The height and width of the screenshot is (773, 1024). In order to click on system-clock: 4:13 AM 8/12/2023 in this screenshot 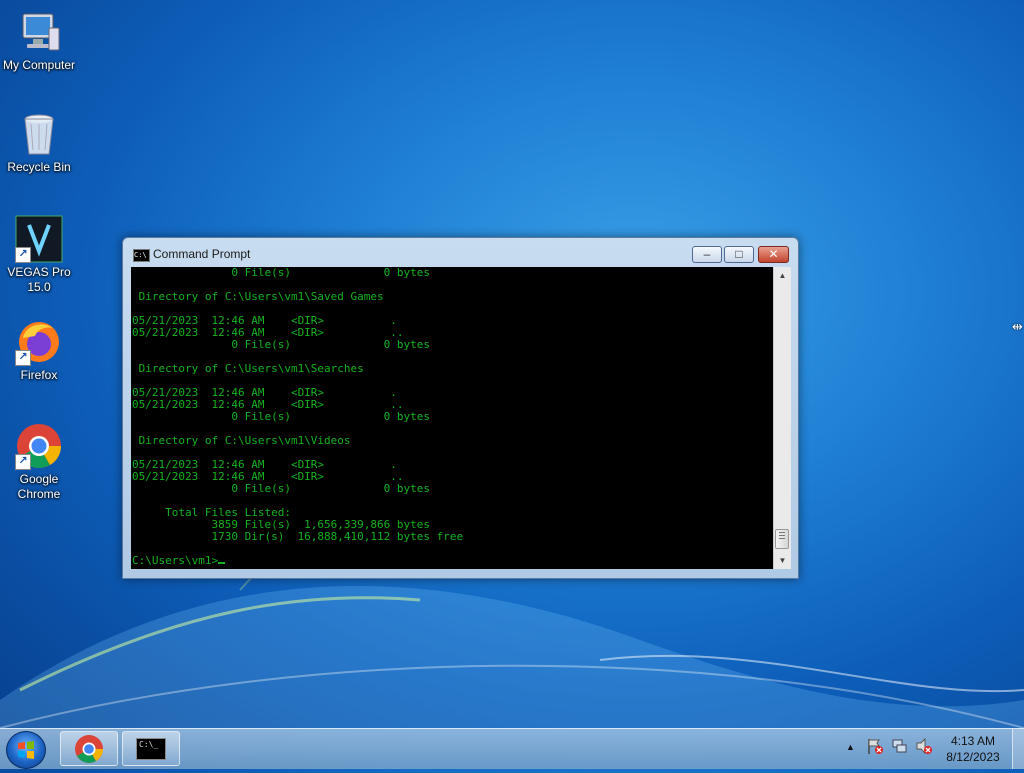, I will do `click(973, 749)`.